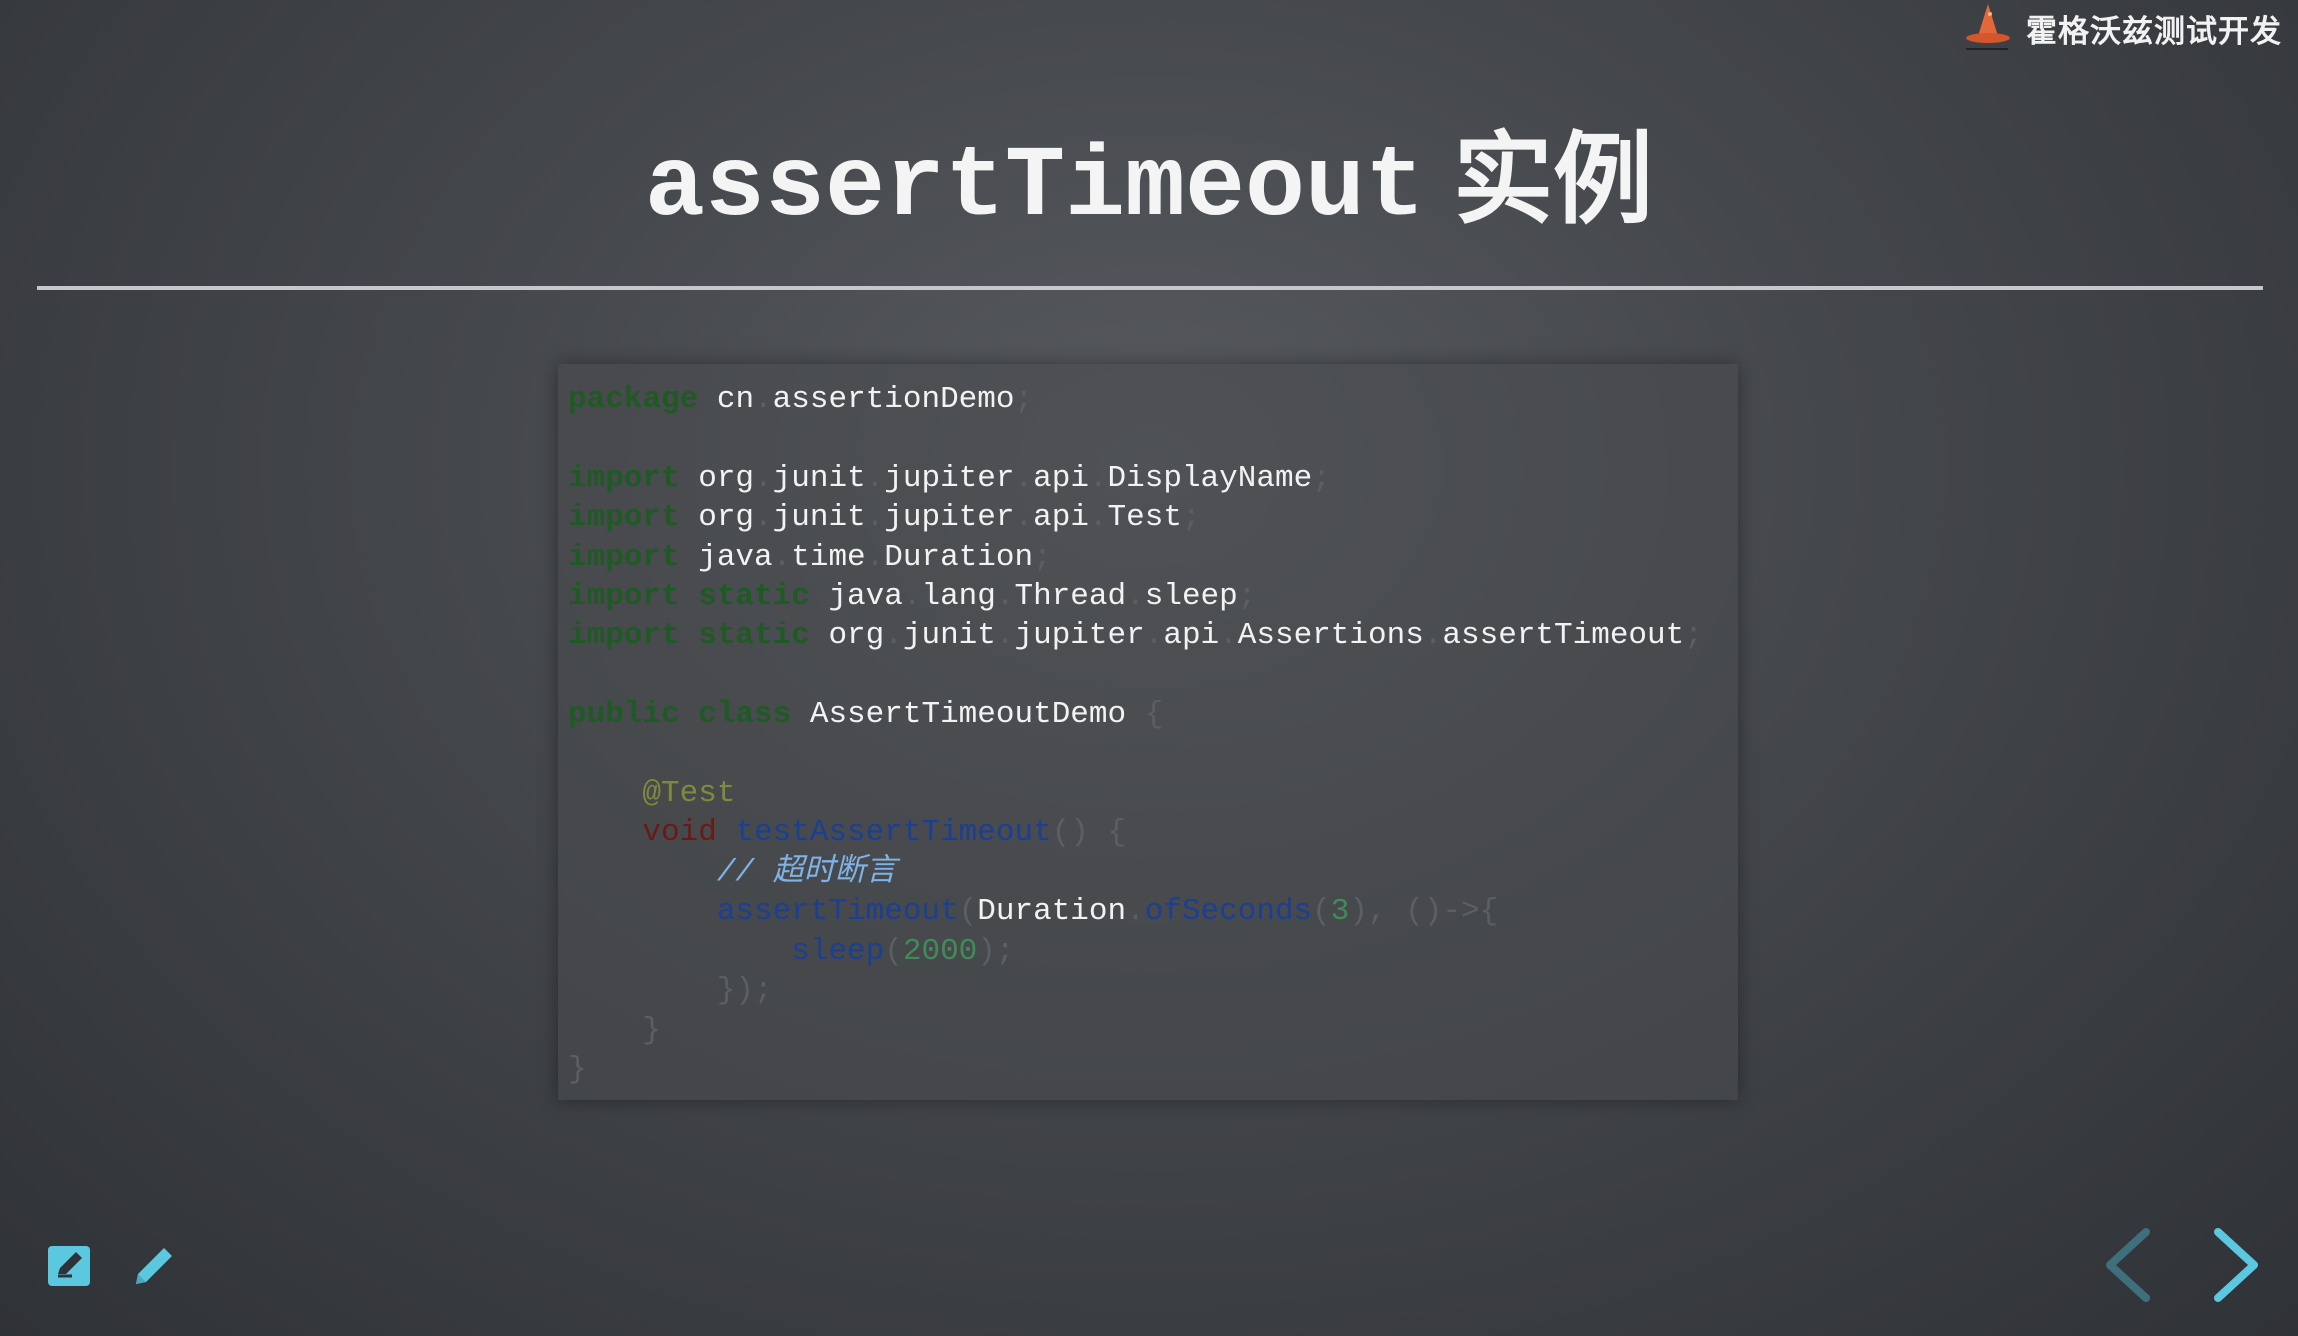 This screenshot has width=2298, height=1336. Describe the element at coordinates (1070, 597) in the screenshot. I see `code-token: Thread` at that location.